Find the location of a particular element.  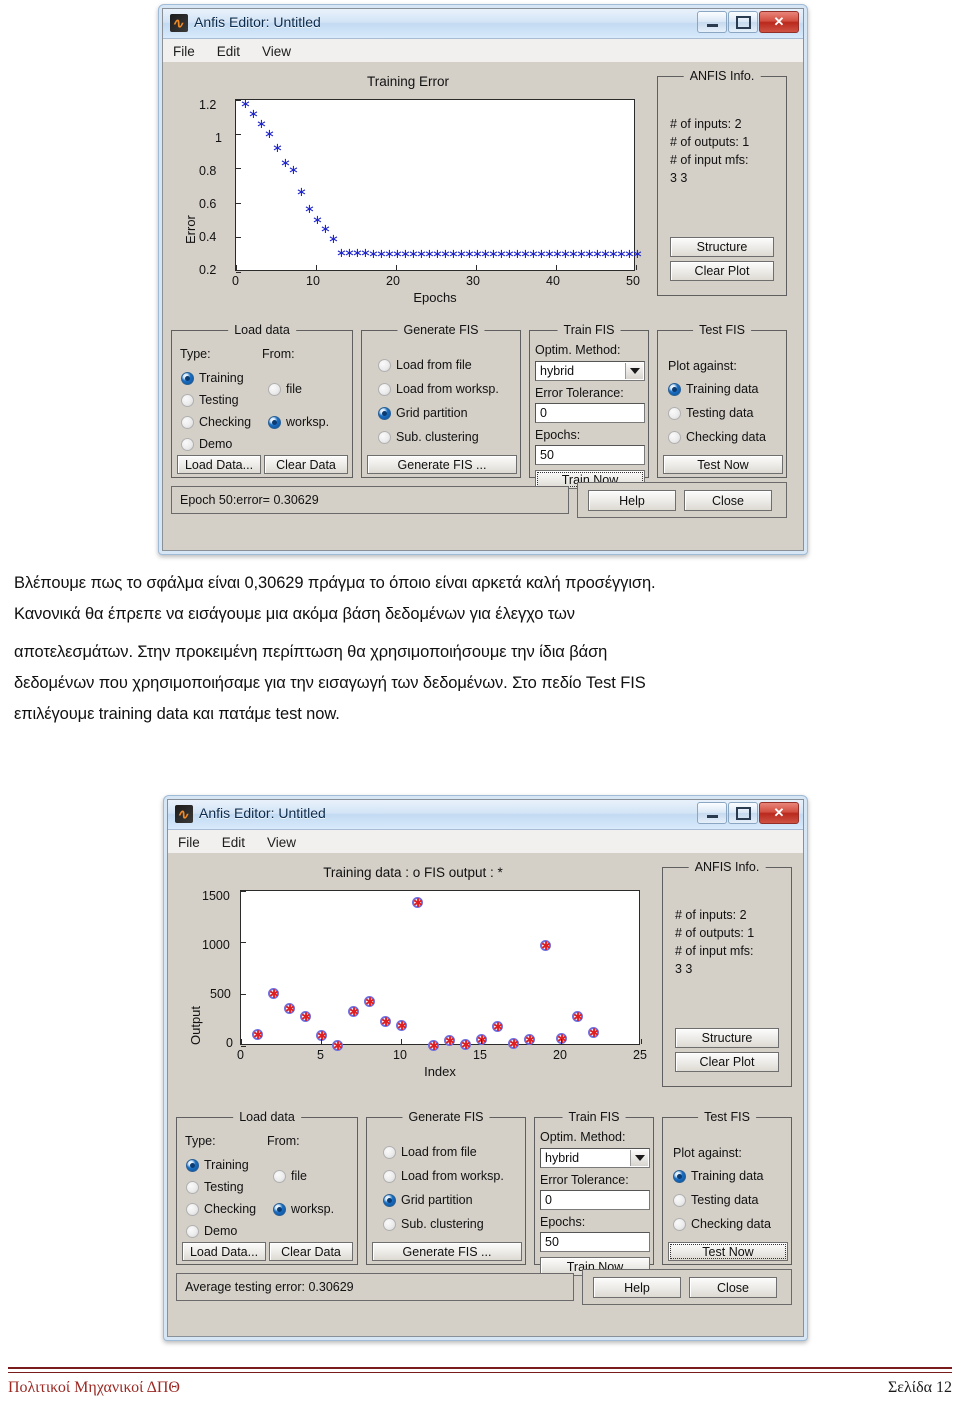

label-plot-checking-data: Checking data is located at coordinates (726, 437).